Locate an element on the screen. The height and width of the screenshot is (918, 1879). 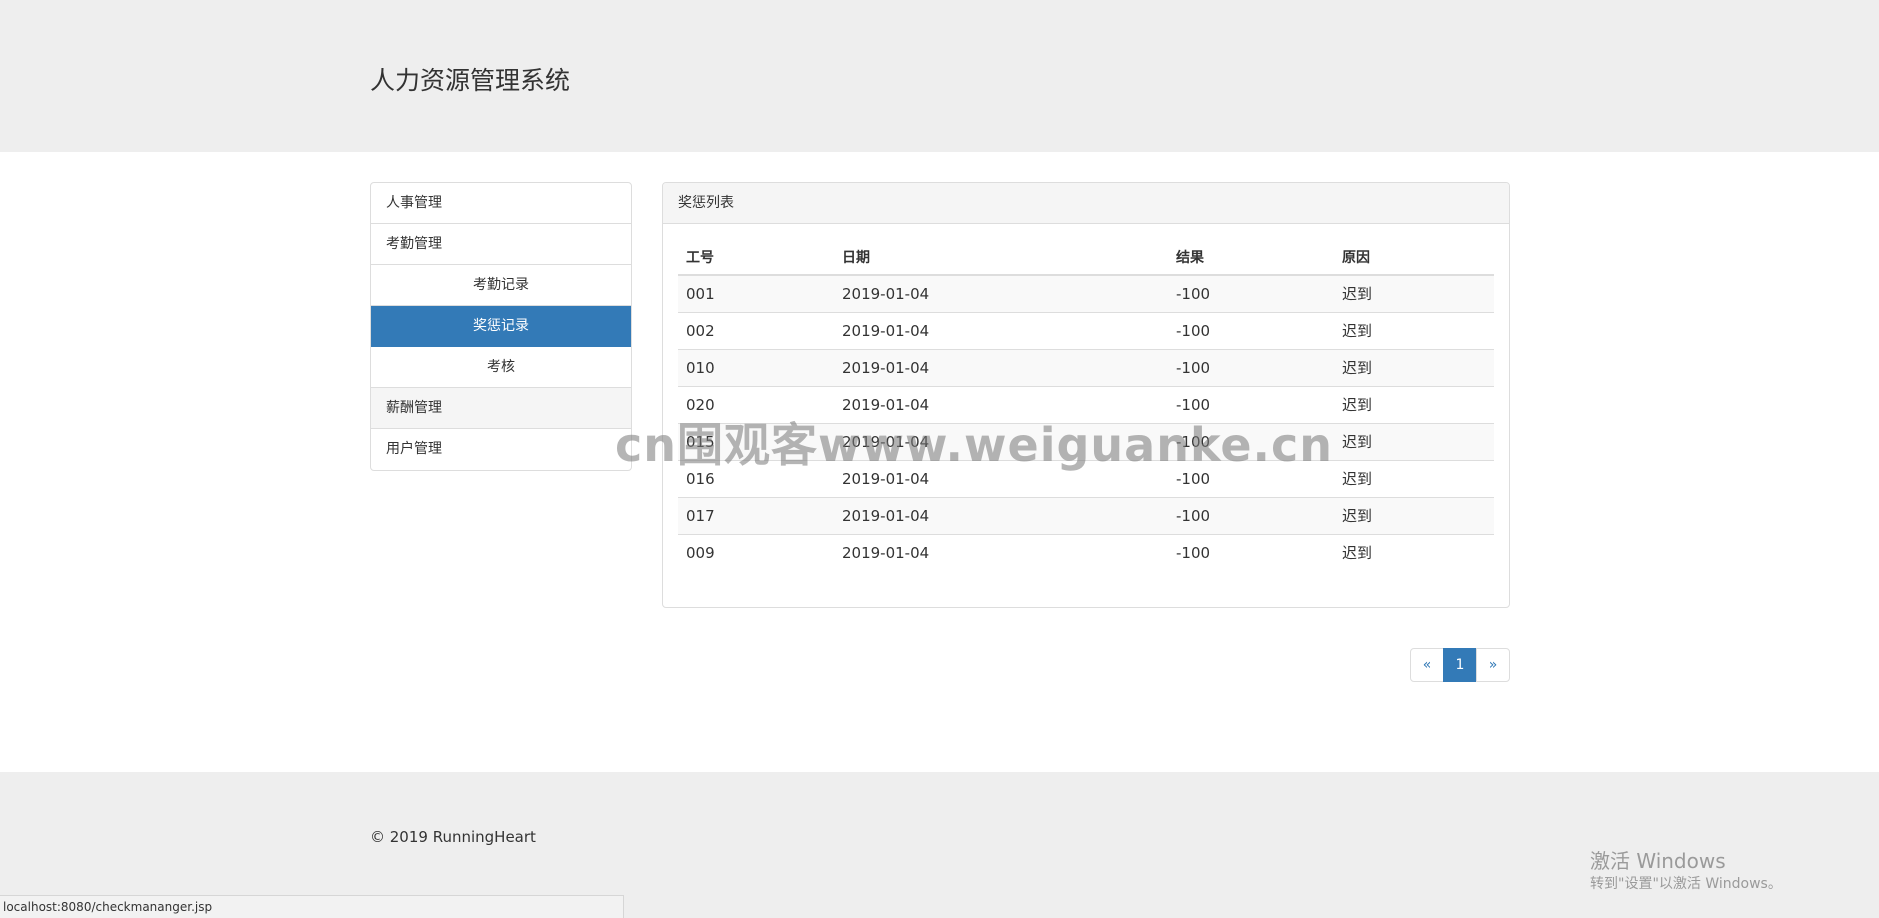
cell-id: 010 is located at coordinates (756, 367).